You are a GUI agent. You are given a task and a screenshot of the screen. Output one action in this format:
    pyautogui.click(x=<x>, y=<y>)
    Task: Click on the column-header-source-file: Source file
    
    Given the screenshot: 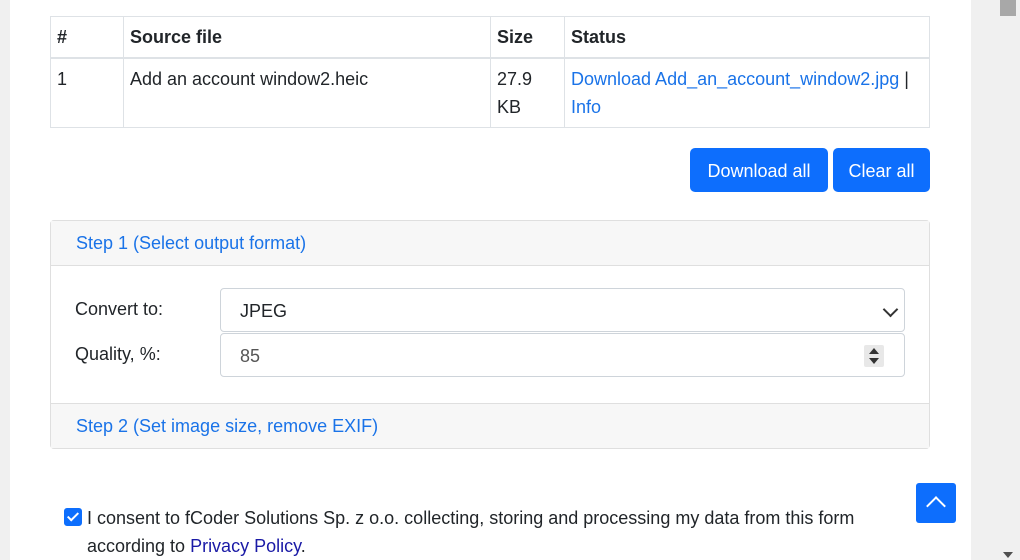 What is the action you would take?
    pyautogui.click(x=307, y=37)
    